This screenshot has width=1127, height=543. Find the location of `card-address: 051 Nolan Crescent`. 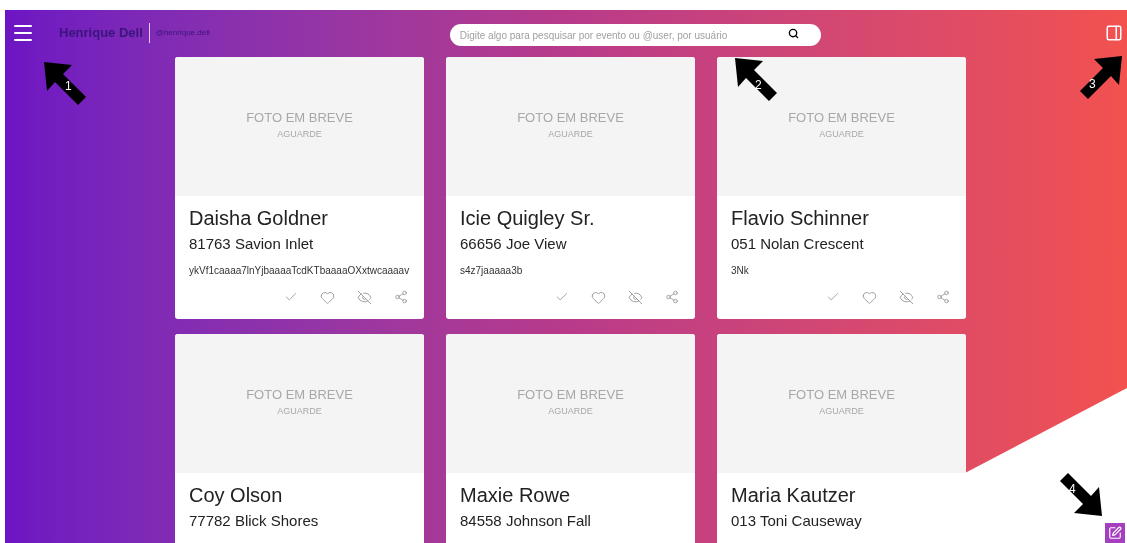

card-address: 051 Nolan Crescent is located at coordinates (798, 244).